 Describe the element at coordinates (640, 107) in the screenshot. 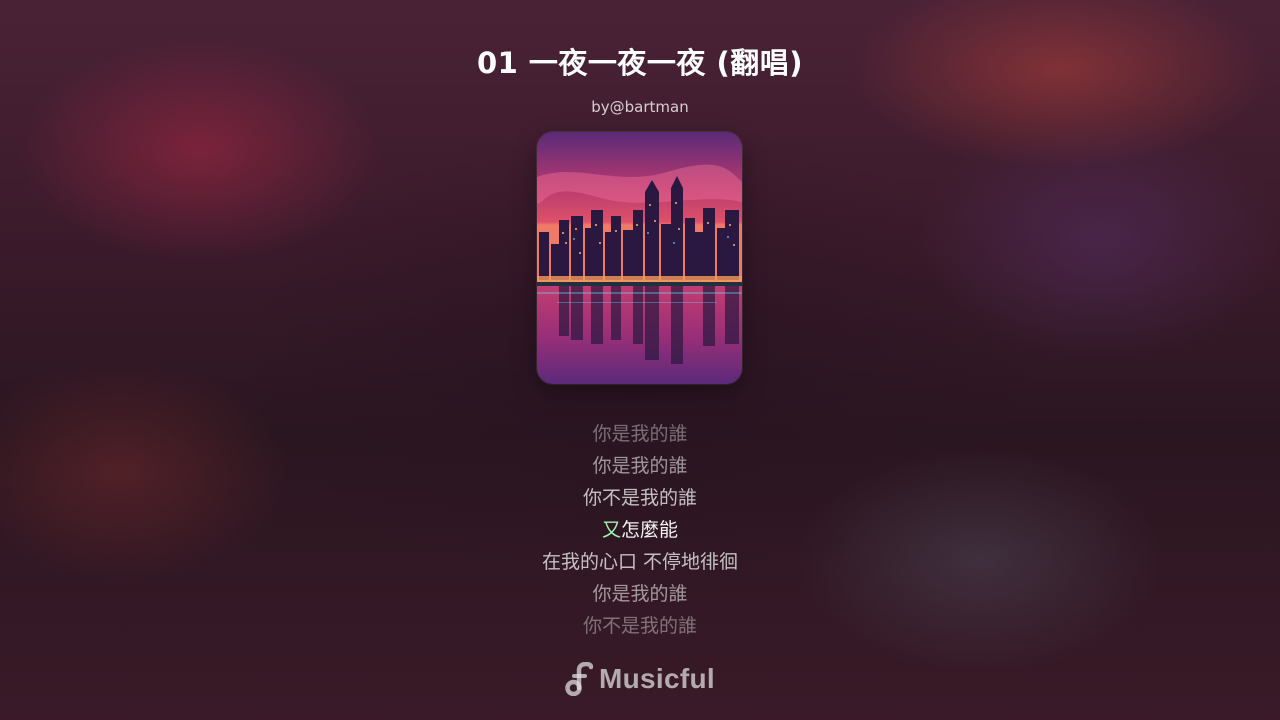

I see `song-artist: by@bartman` at that location.